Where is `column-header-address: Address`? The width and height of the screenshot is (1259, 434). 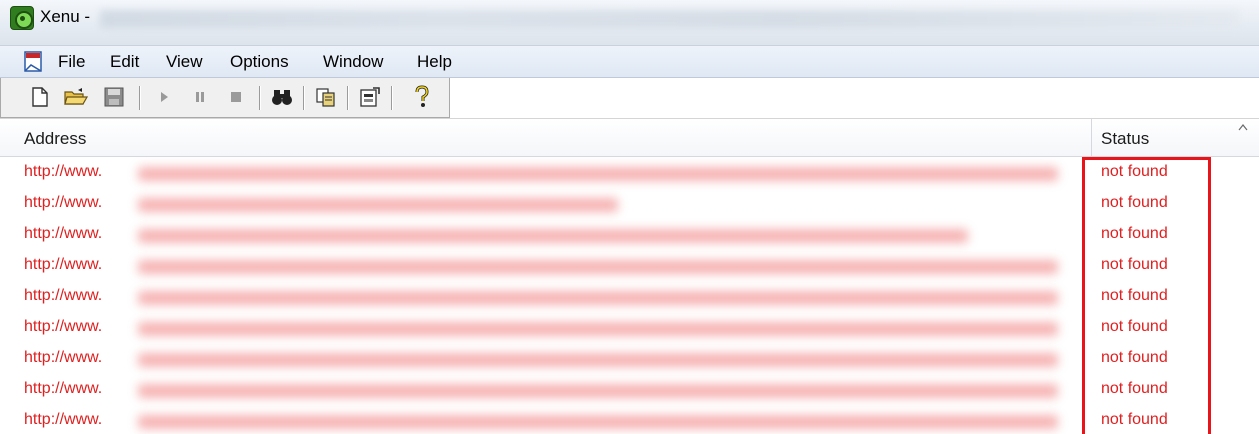
column-header-address: Address is located at coordinates (55, 139).